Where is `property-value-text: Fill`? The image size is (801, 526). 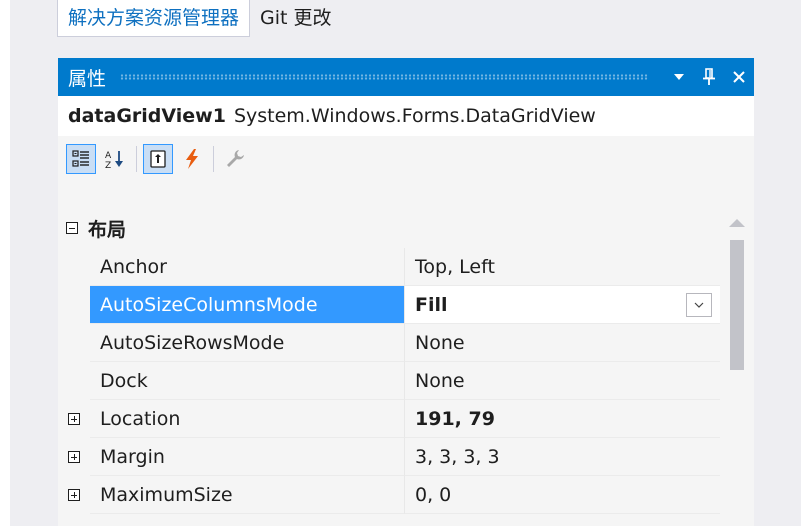
property-value-text: Fill is located at coordinates (431, 305).